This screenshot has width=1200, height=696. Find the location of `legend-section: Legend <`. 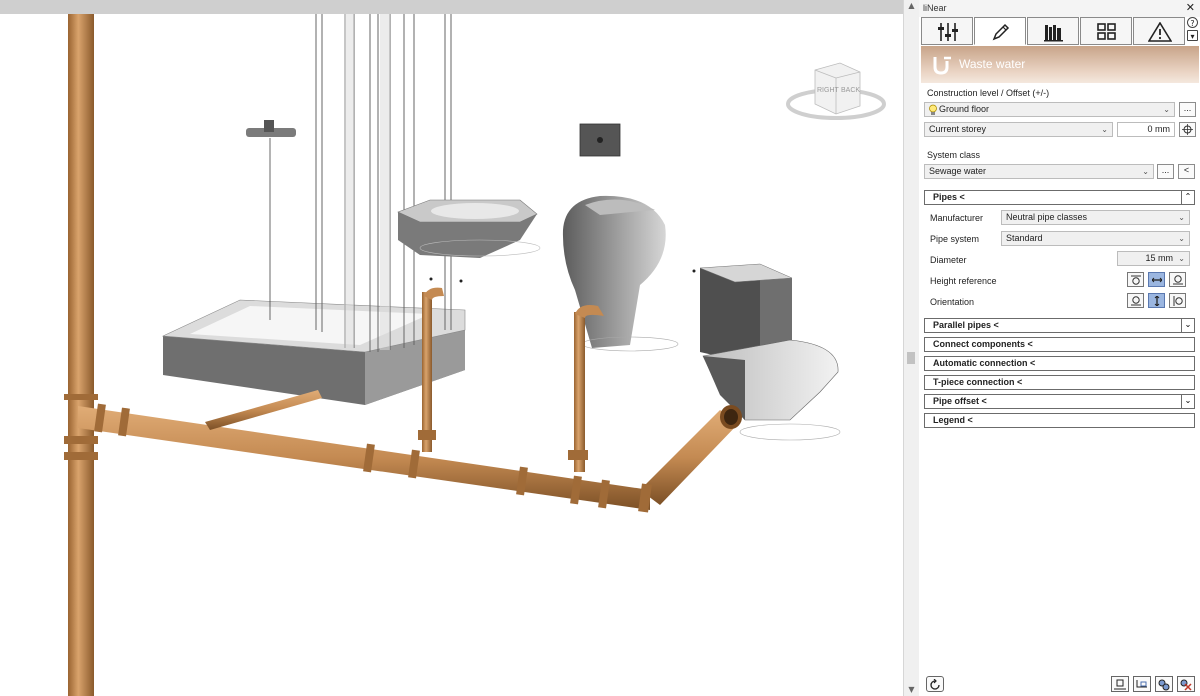

legend-section: Legend < is located at coordinates (1059, 420).